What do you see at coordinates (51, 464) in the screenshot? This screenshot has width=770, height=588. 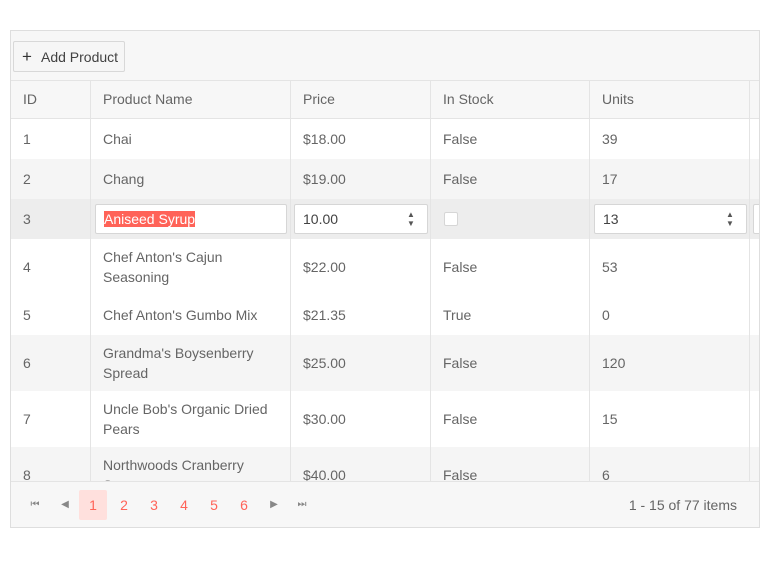 I see `cell-id: 8` at bounding box center [51, 464].